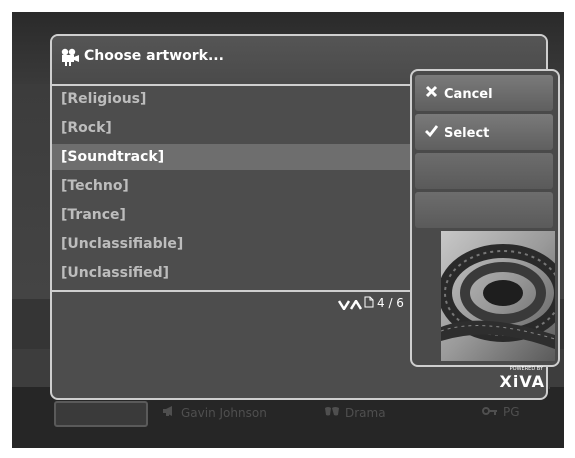 This screenshot has width=575, height=458. Describe the element at coordinates (356, 304) in the screenshot. I see `arrow-up-icon` at that location.